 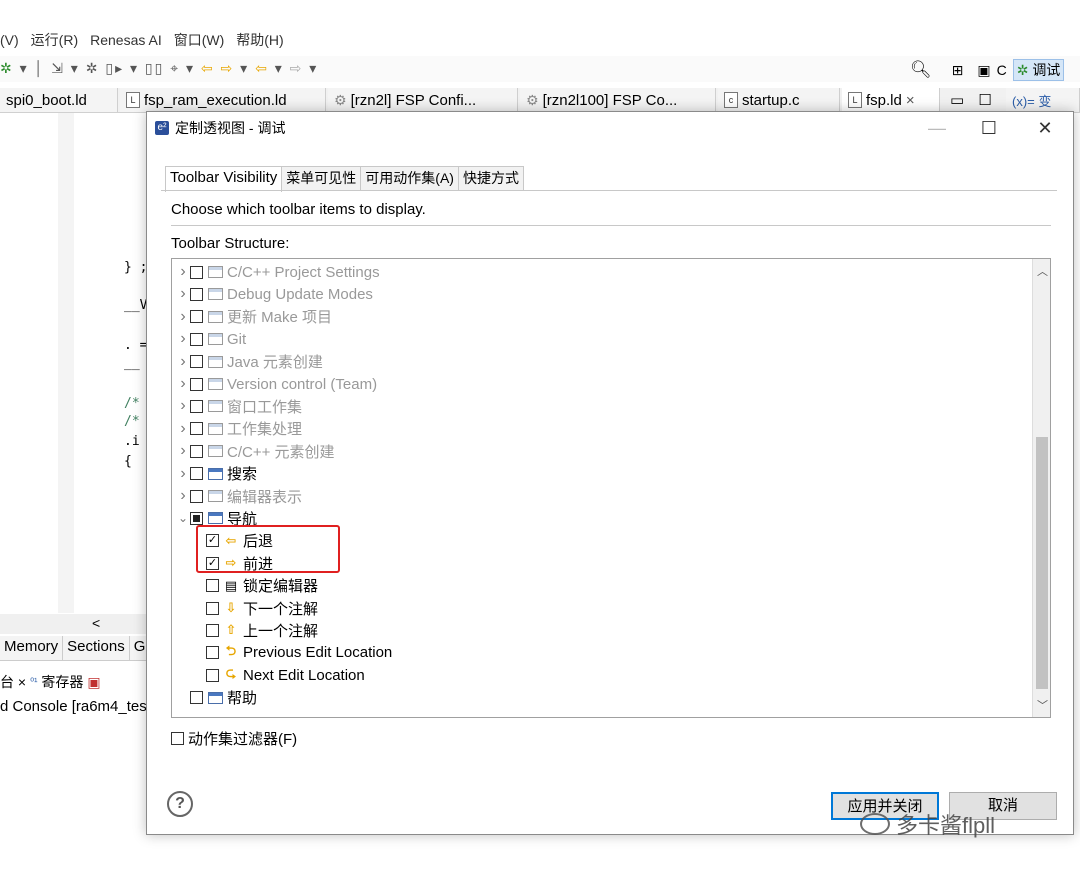 What do you see at coordinates (183, 518) in the screenshot?
I see `chevron-down-icon: ⌄` at bounding box center [183, 518].